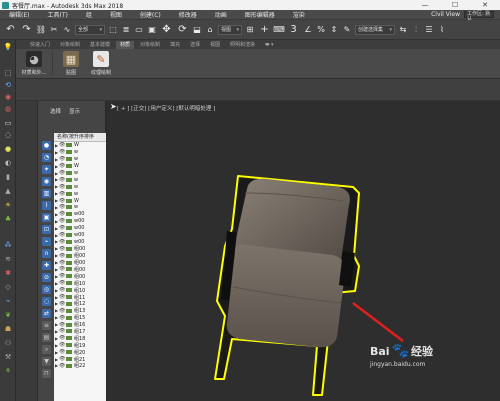 Image resolution: width=500 pixels, height=401 pixels. What do you see at coordinates (8, 244) in the screenshot?
I see `particle-icon: ⁂` at bounding box center [8, 244].